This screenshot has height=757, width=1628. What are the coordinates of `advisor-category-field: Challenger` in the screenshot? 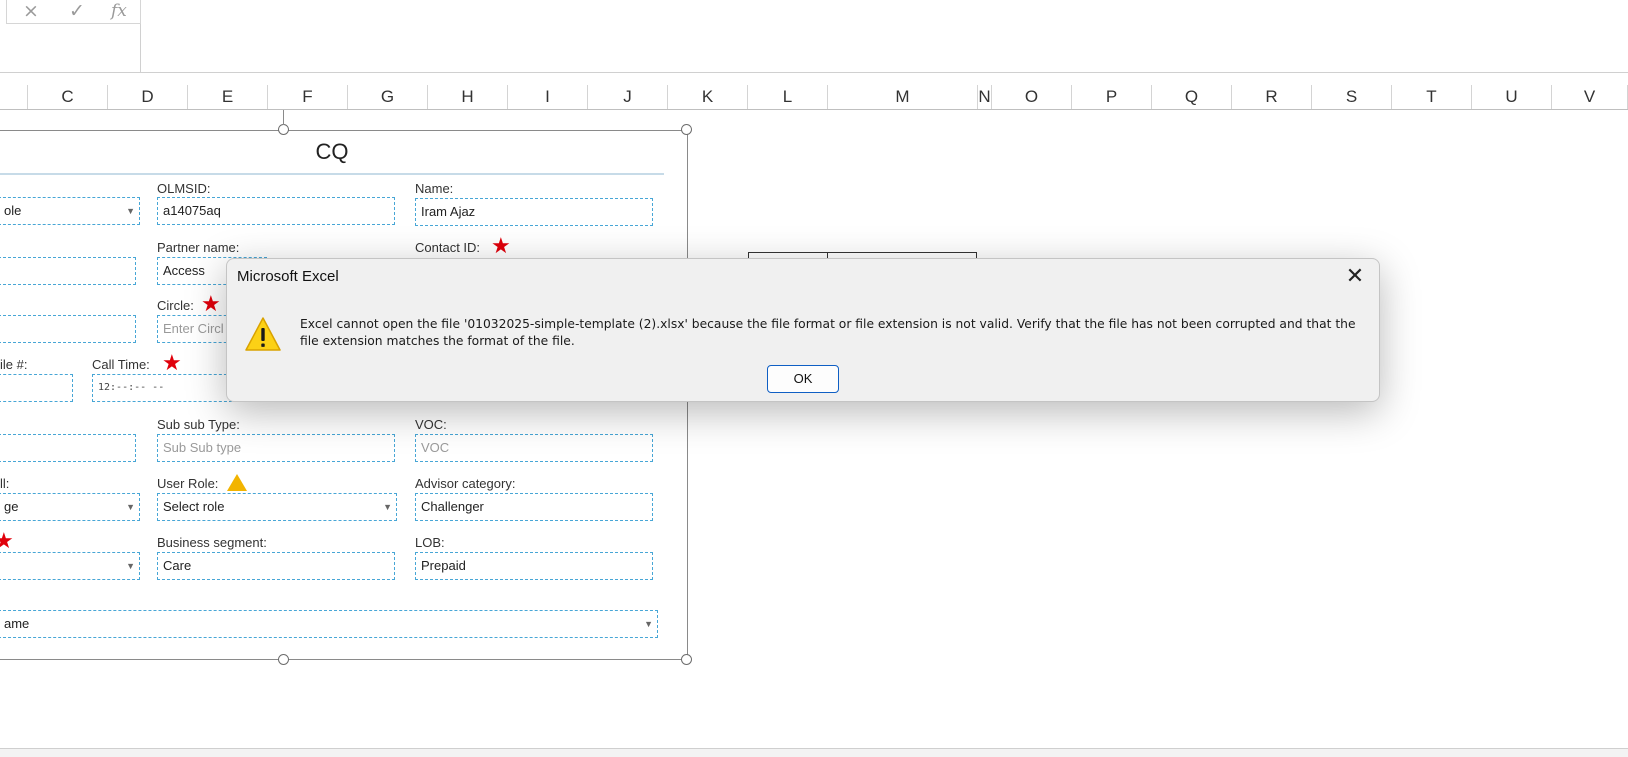 It's located at (534, 507).